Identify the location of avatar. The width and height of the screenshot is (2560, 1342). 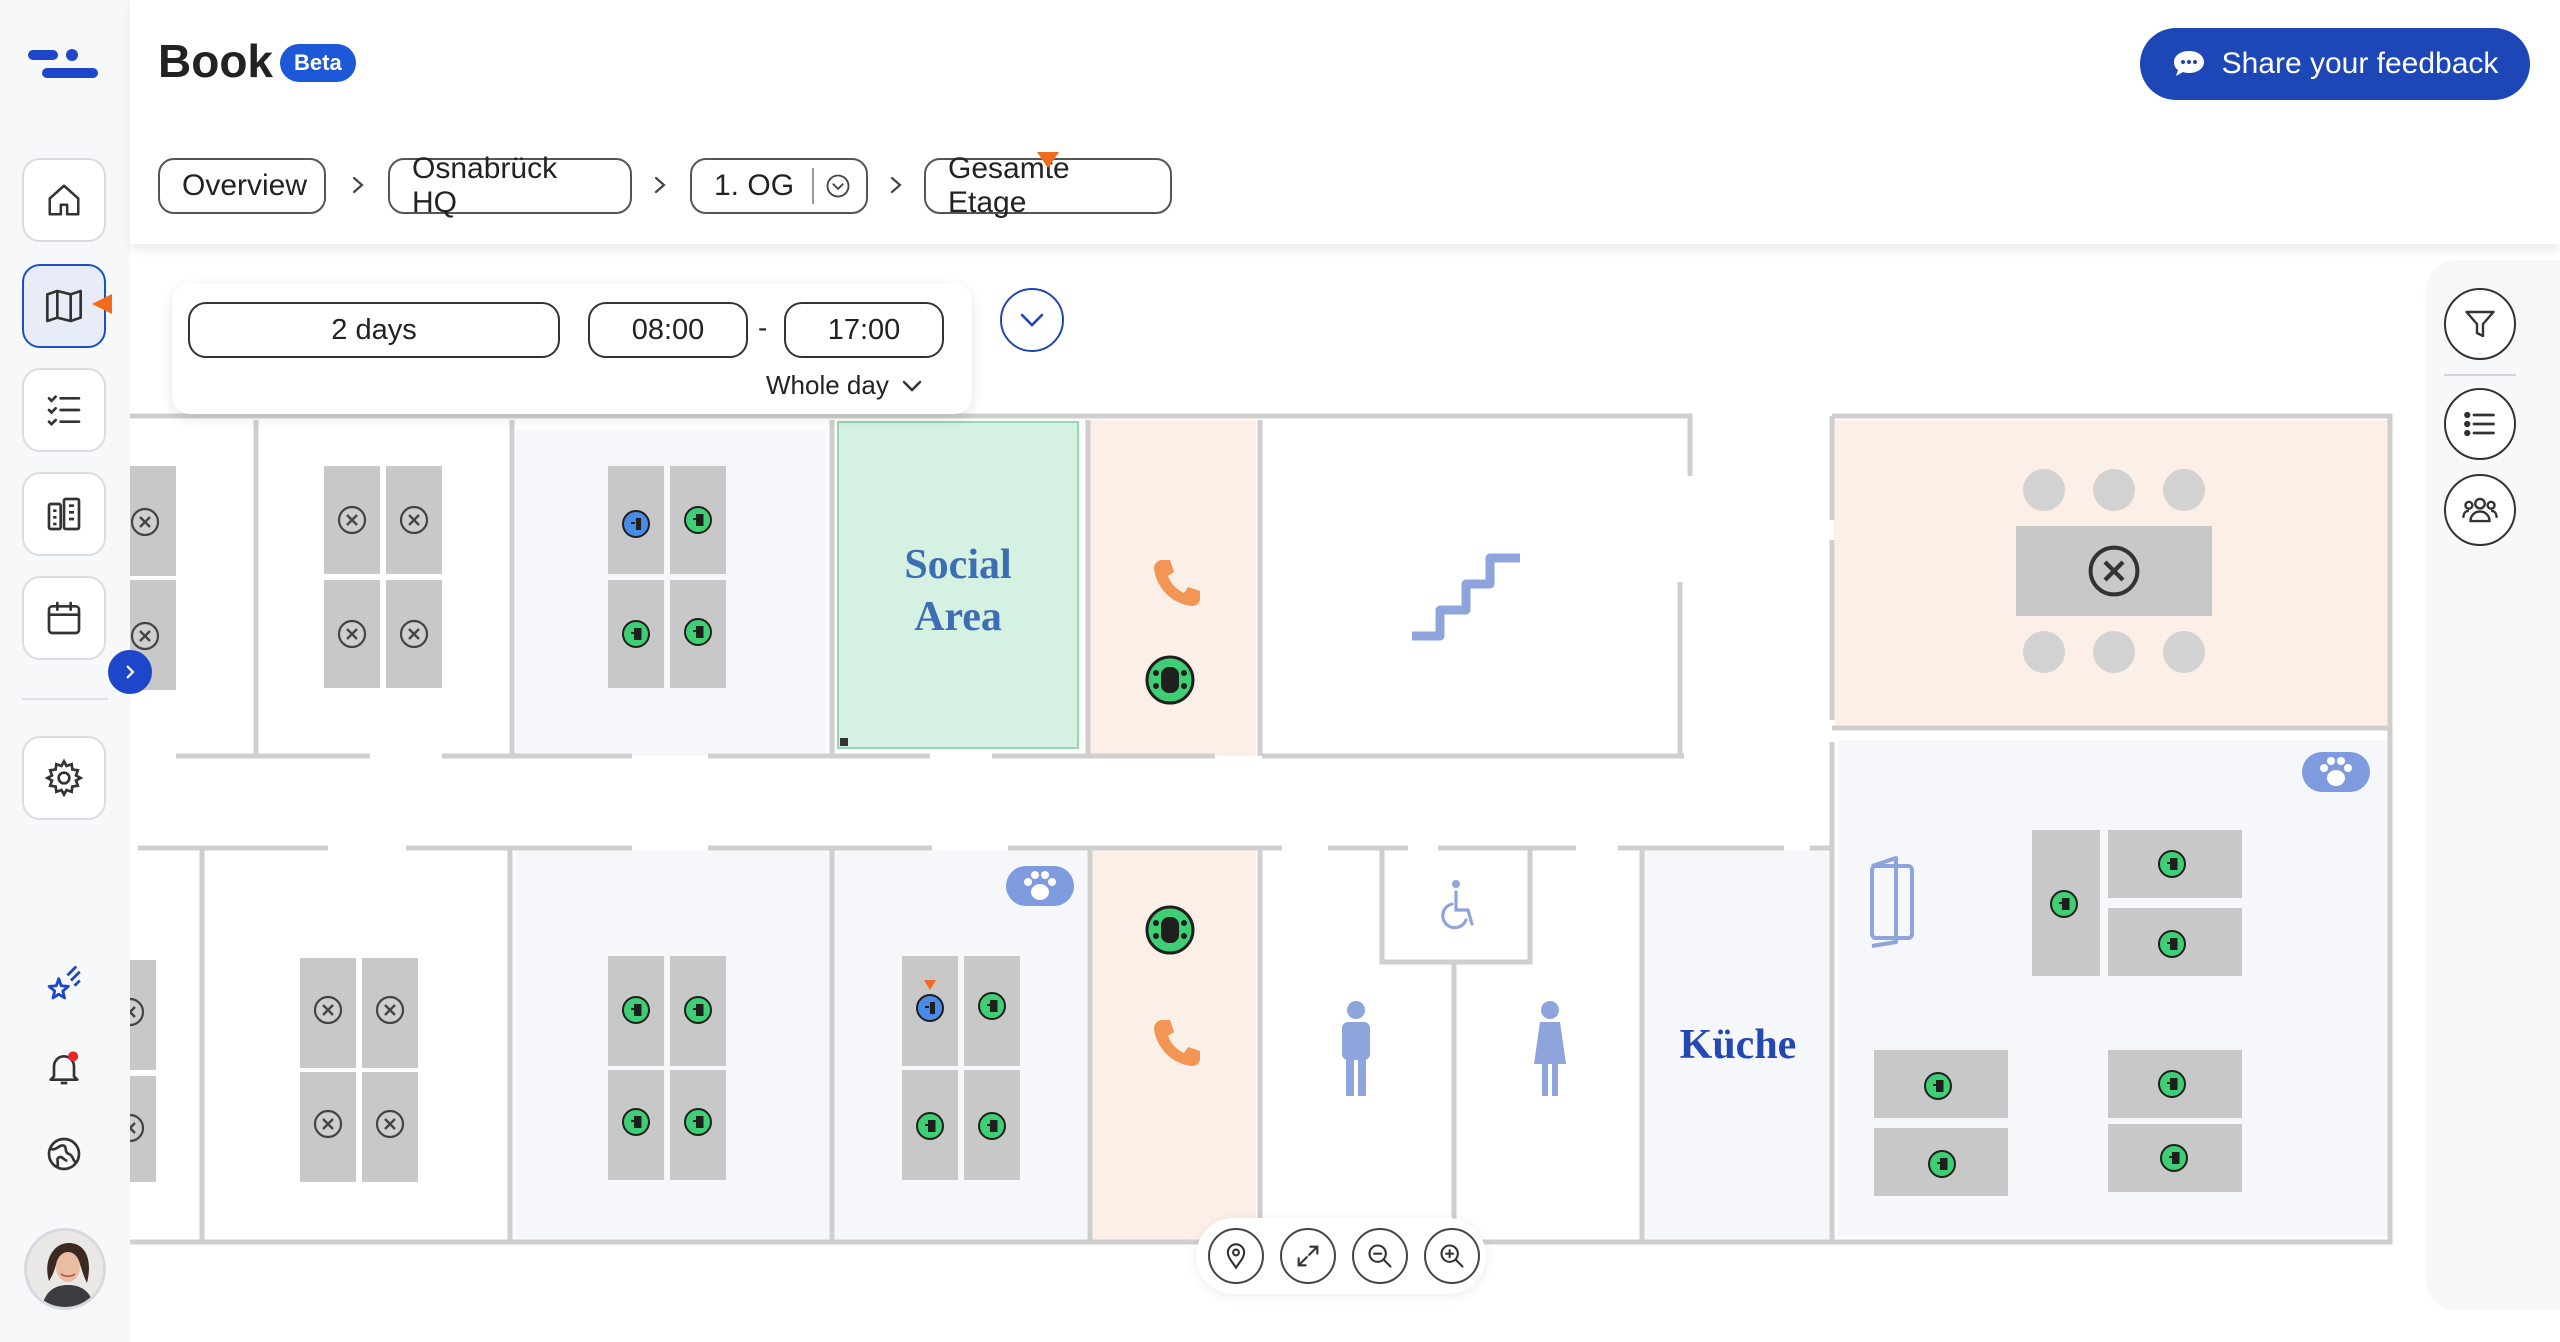
(65, 1269).